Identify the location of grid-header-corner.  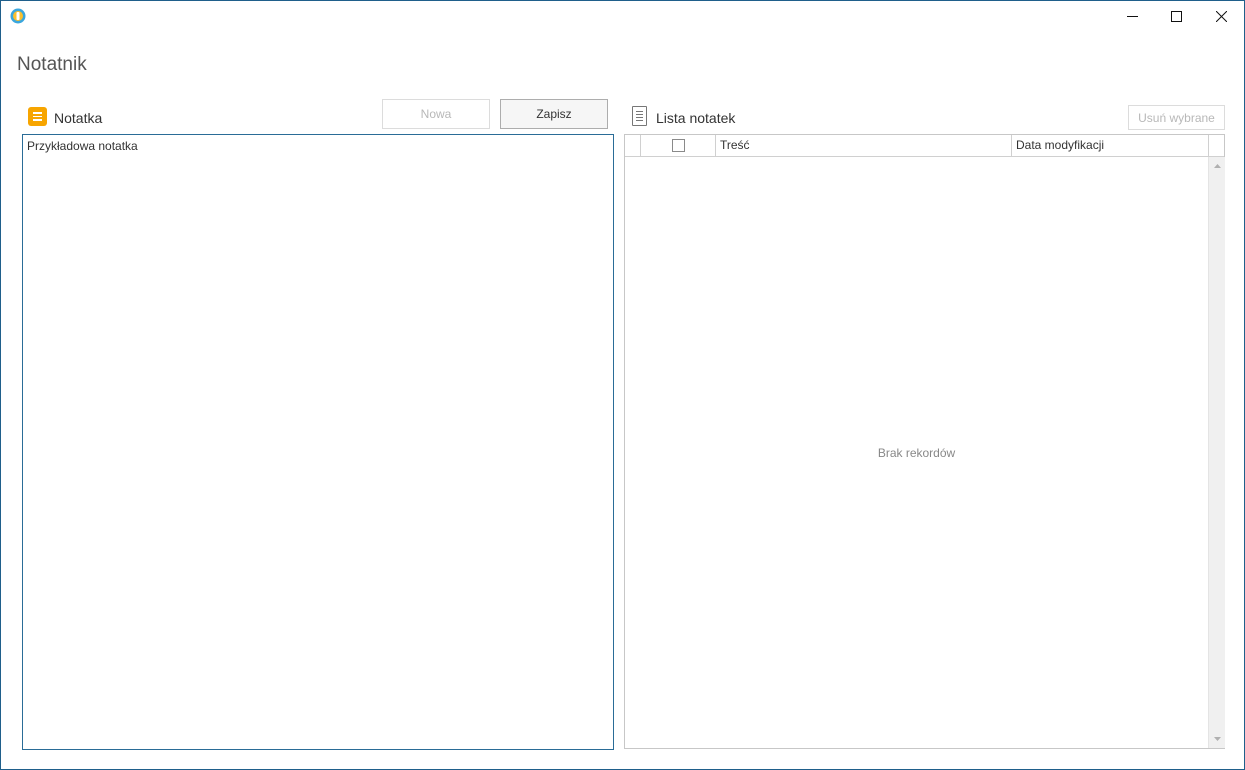
(1217, 145).